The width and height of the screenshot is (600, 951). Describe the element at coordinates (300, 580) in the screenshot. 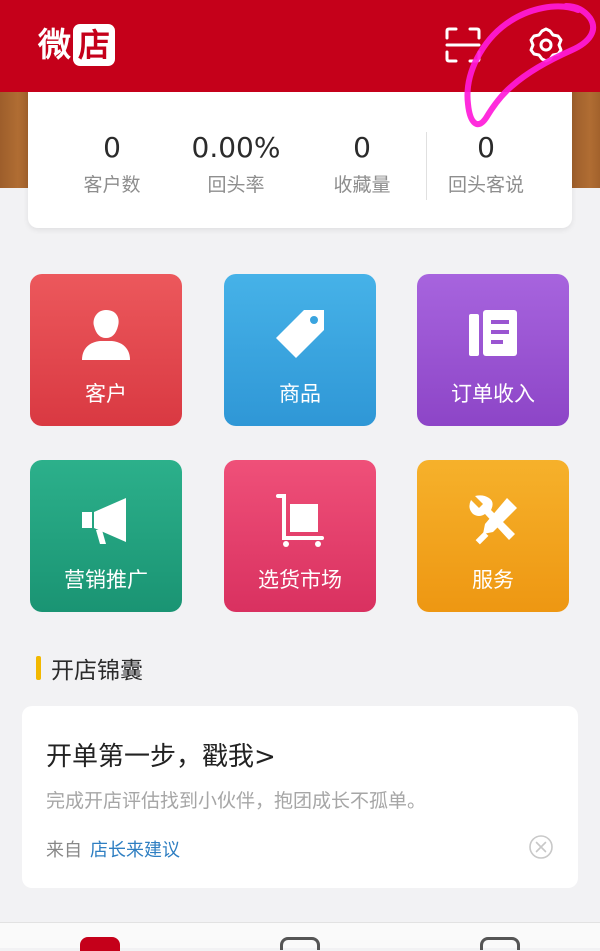

I see `tile-label: 选货市场` at that location.